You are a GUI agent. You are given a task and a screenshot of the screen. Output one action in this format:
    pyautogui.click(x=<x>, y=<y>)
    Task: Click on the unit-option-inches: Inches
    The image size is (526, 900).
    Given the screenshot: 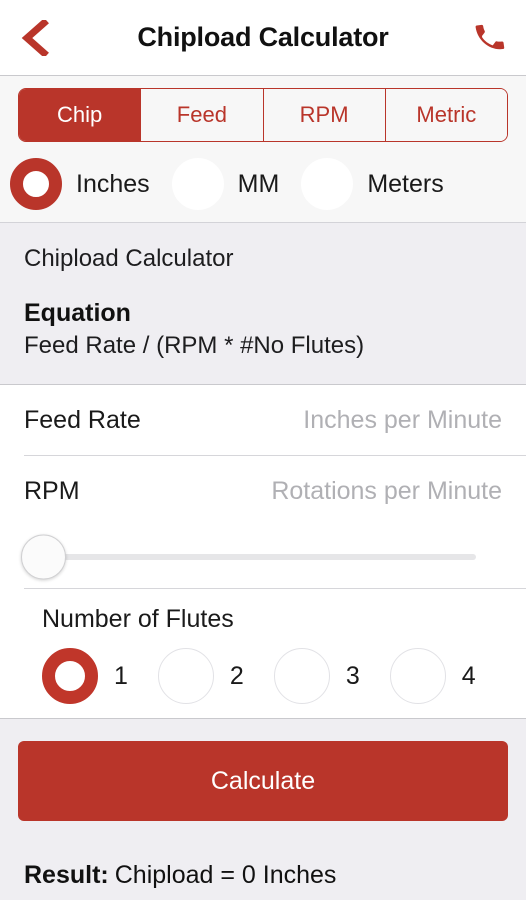 What is the action you would take?
    pyautogui.click(x=91, y=184)
    